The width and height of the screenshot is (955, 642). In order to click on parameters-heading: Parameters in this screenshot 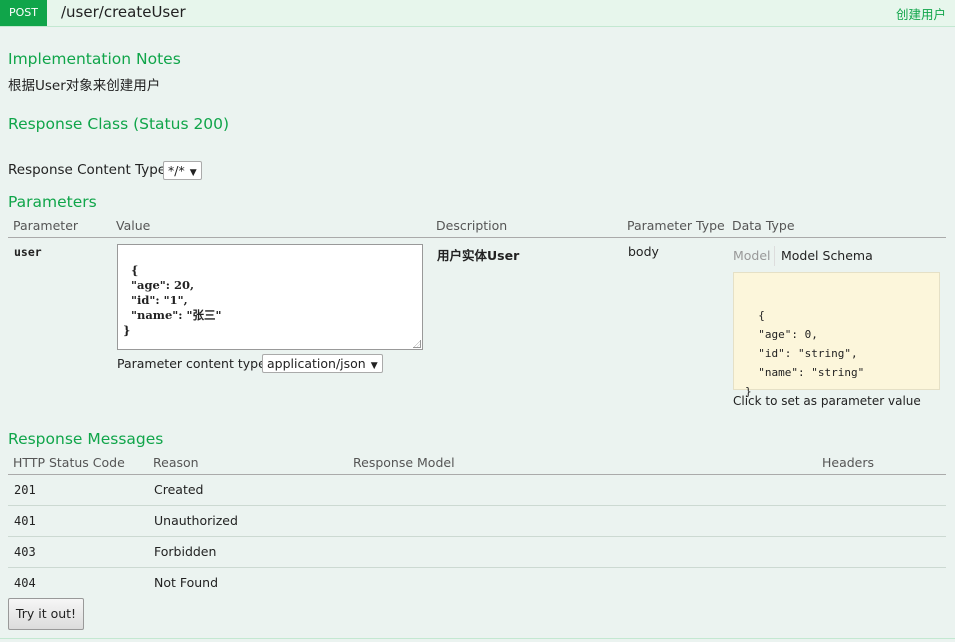, I will do `click(52, 202)`.